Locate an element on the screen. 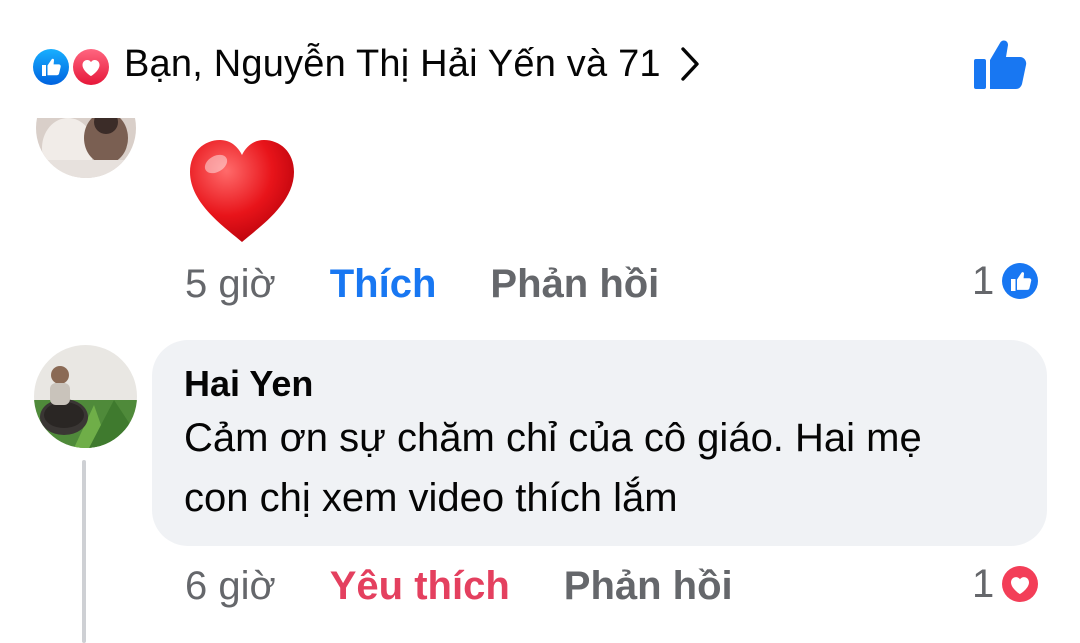 The height and width of the screenshot is (643, 1080). comment-actions: 6 giờ Yêu thích Phản hồi is located at coordinates (459, 586).